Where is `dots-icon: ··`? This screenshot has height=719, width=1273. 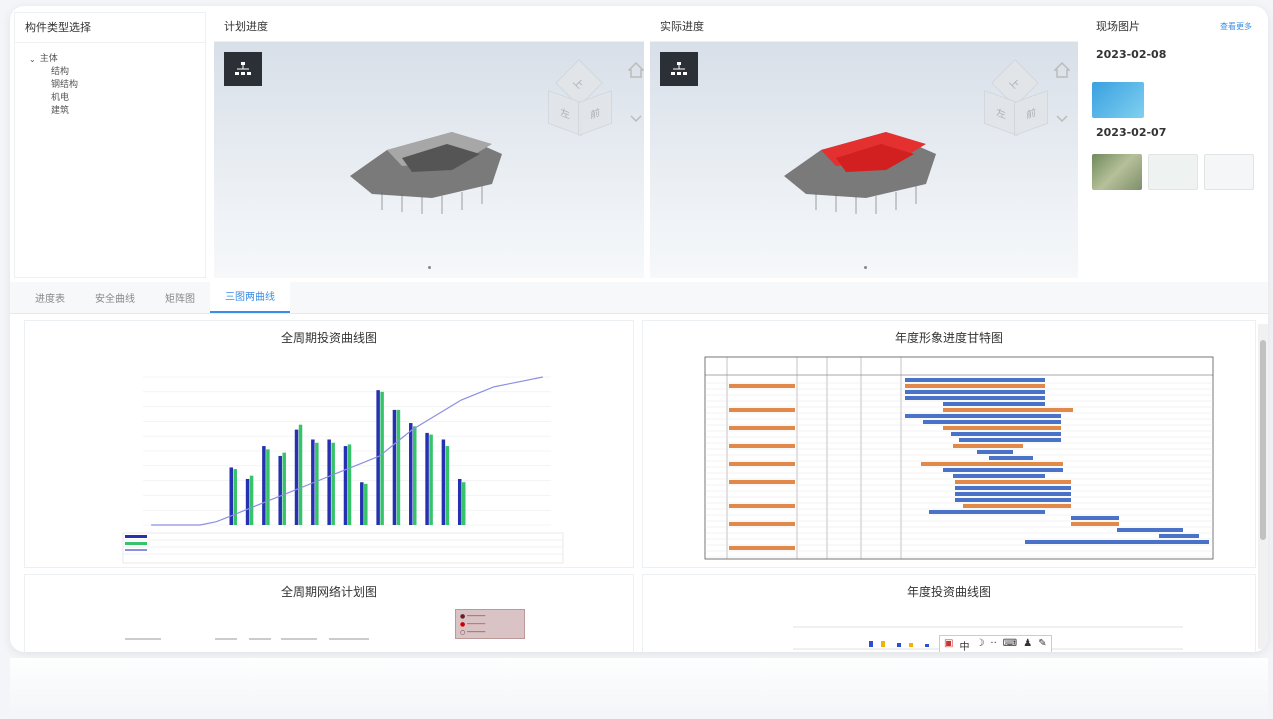
dots-icon: ·· is located at coordinates (993, 645).